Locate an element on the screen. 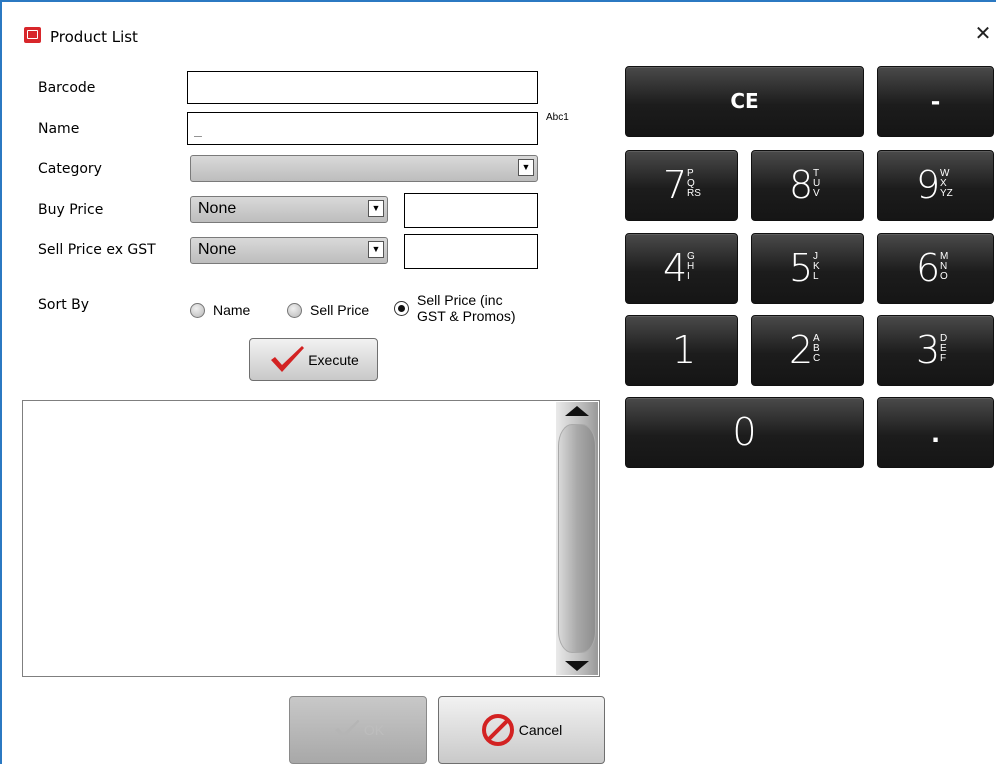  buy-price-field is located at coordinates (471, 210).